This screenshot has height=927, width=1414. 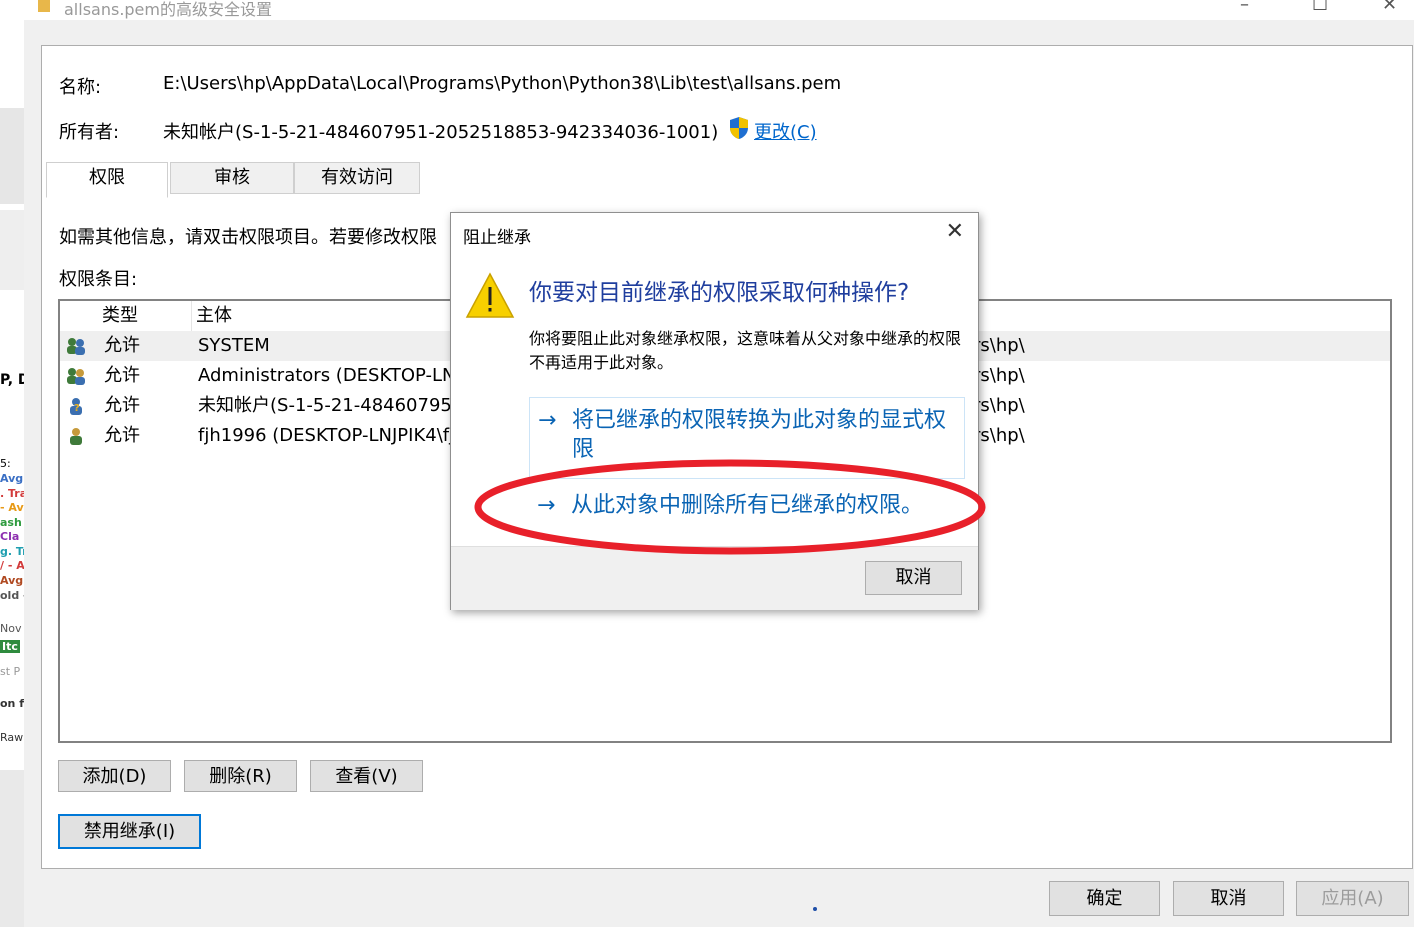 I want to click on unknown-user-icon: ?, so click(x=76, y=406).